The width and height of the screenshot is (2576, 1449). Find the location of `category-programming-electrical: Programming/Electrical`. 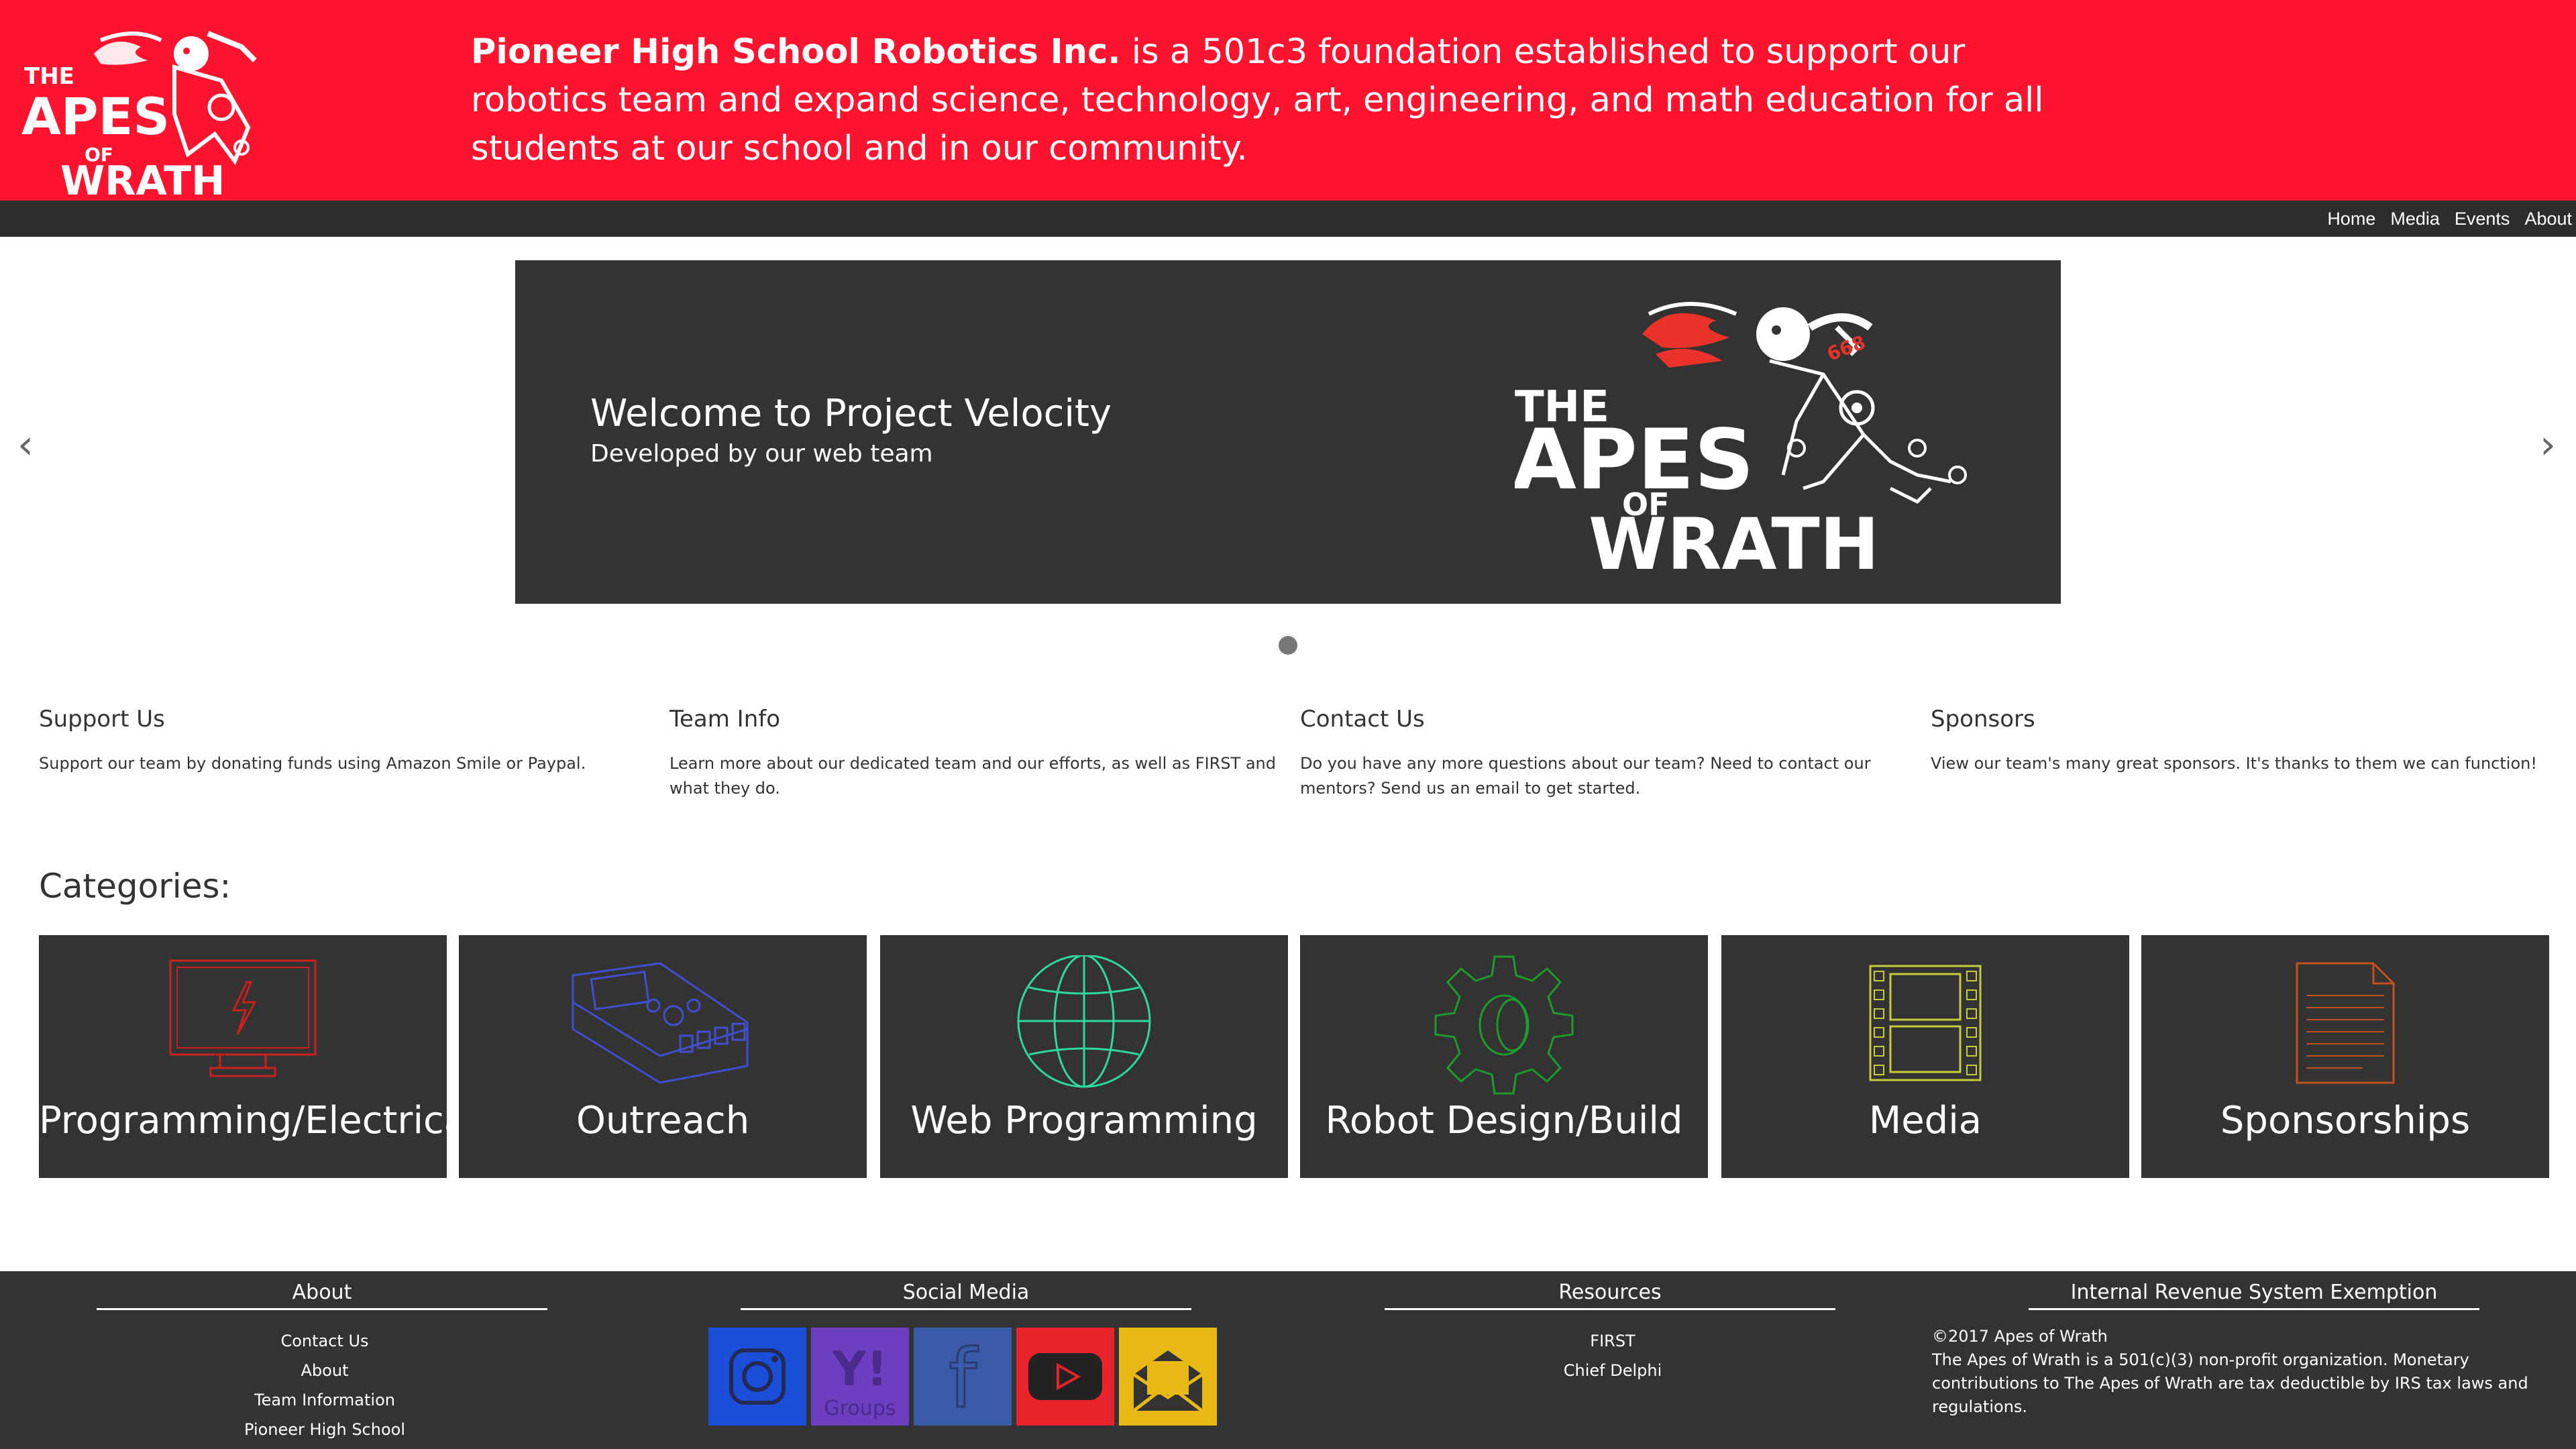

category-programming-electrical: Programming/Electrical is located at coordinates (258, 1056).